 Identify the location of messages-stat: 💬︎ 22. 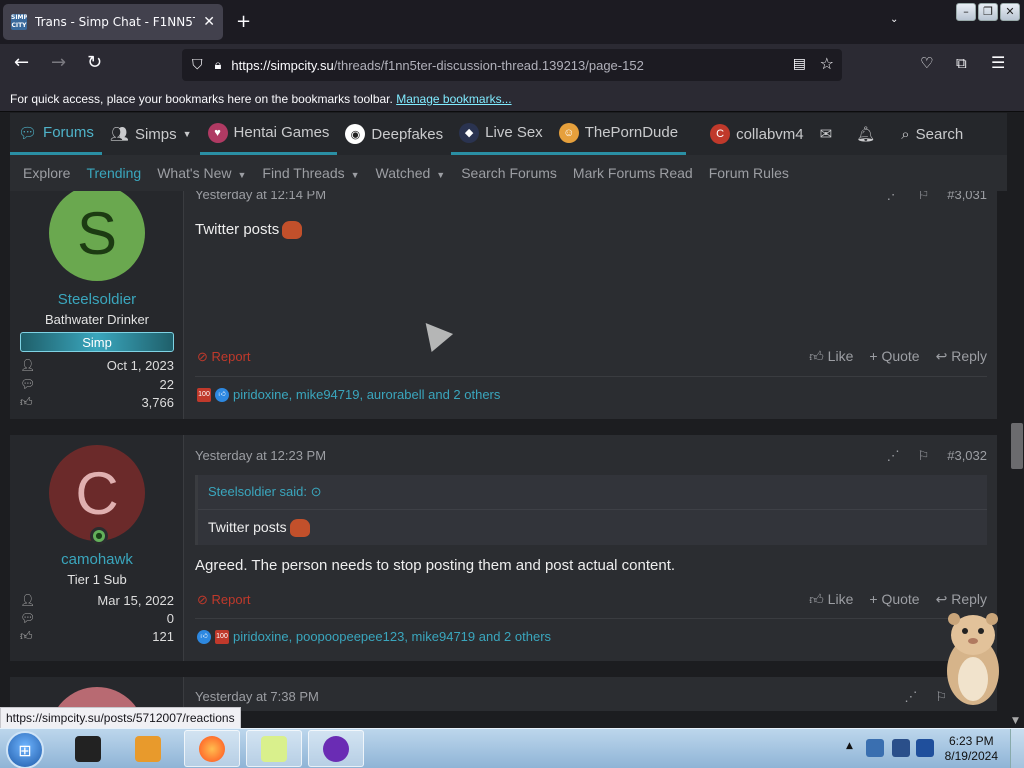
(97, 384).